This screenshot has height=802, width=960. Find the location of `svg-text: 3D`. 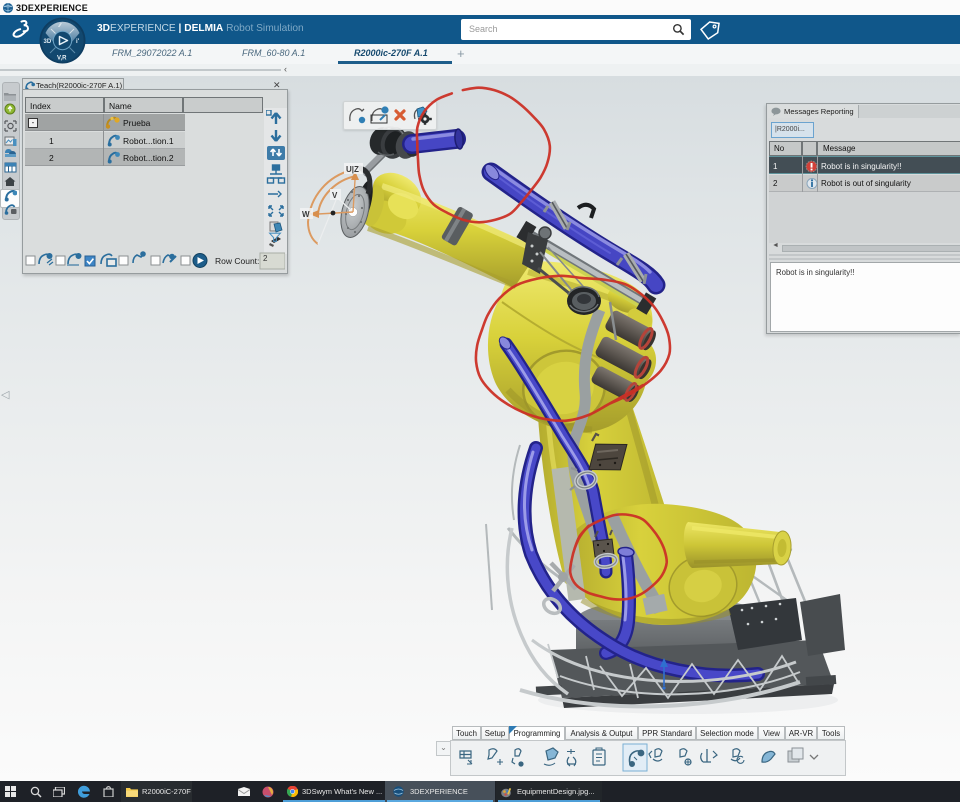

svg-text: 3D is located at coordinates (48, 42).